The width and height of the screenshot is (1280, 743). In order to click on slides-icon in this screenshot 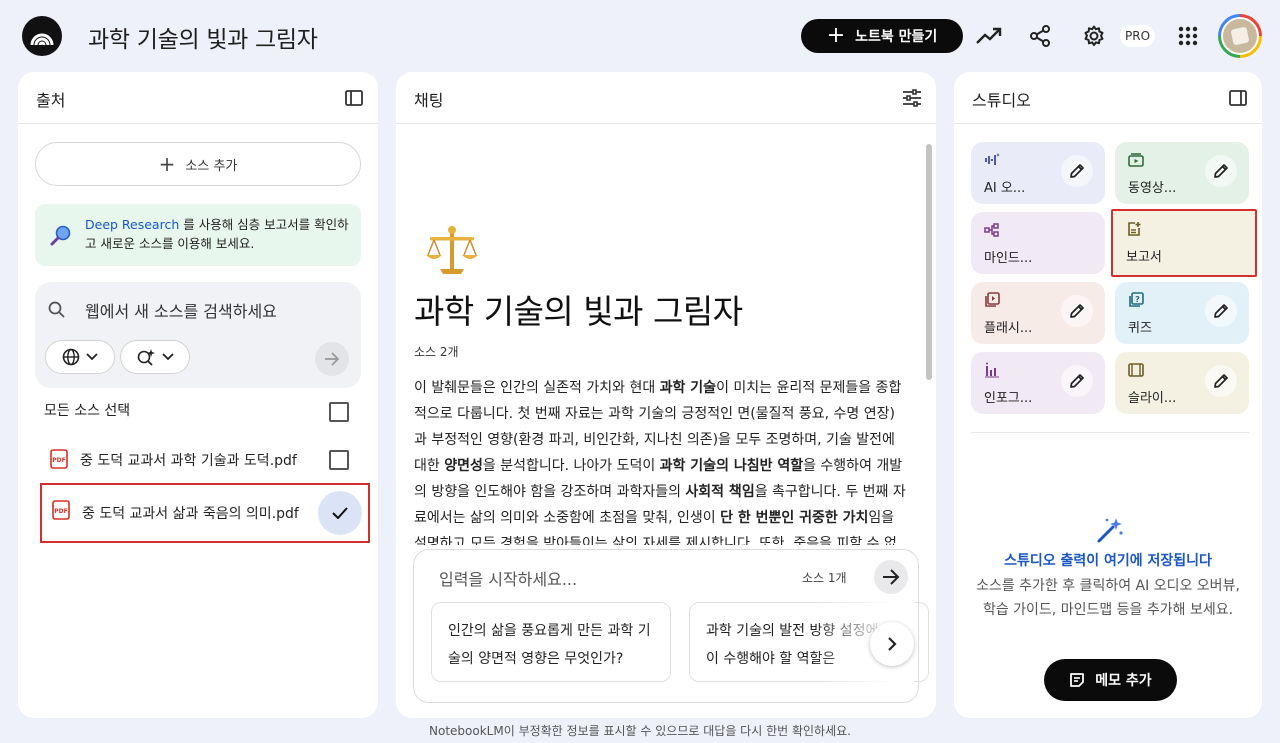, I will do `click(1136, 371)`.